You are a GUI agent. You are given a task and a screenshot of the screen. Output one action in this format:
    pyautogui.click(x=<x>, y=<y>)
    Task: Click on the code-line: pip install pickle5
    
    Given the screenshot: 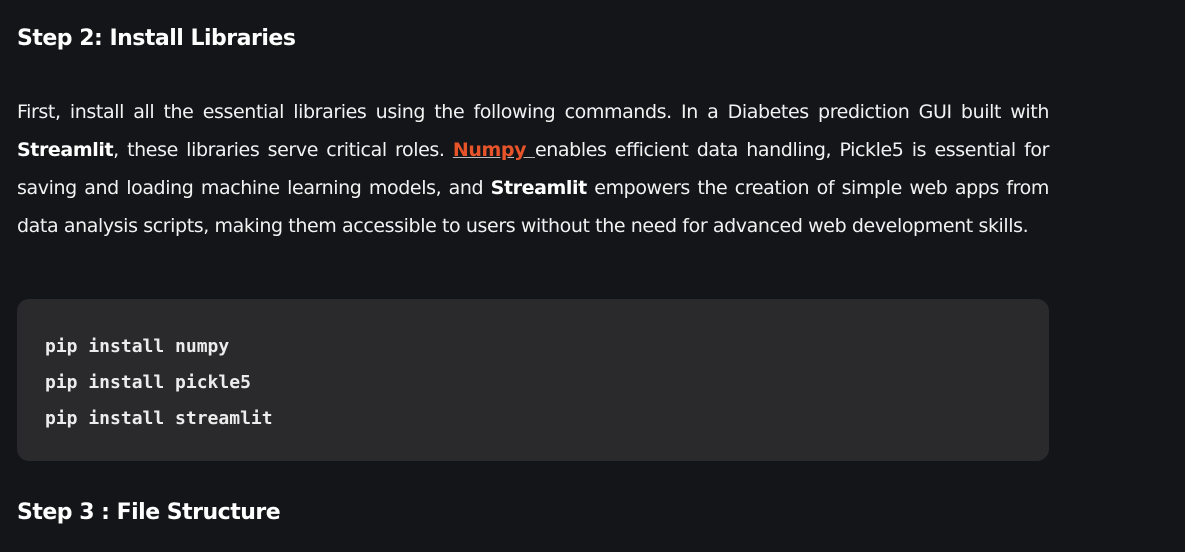 What is the action you would take?
    pyautogui.click(x=148, y=382)
    